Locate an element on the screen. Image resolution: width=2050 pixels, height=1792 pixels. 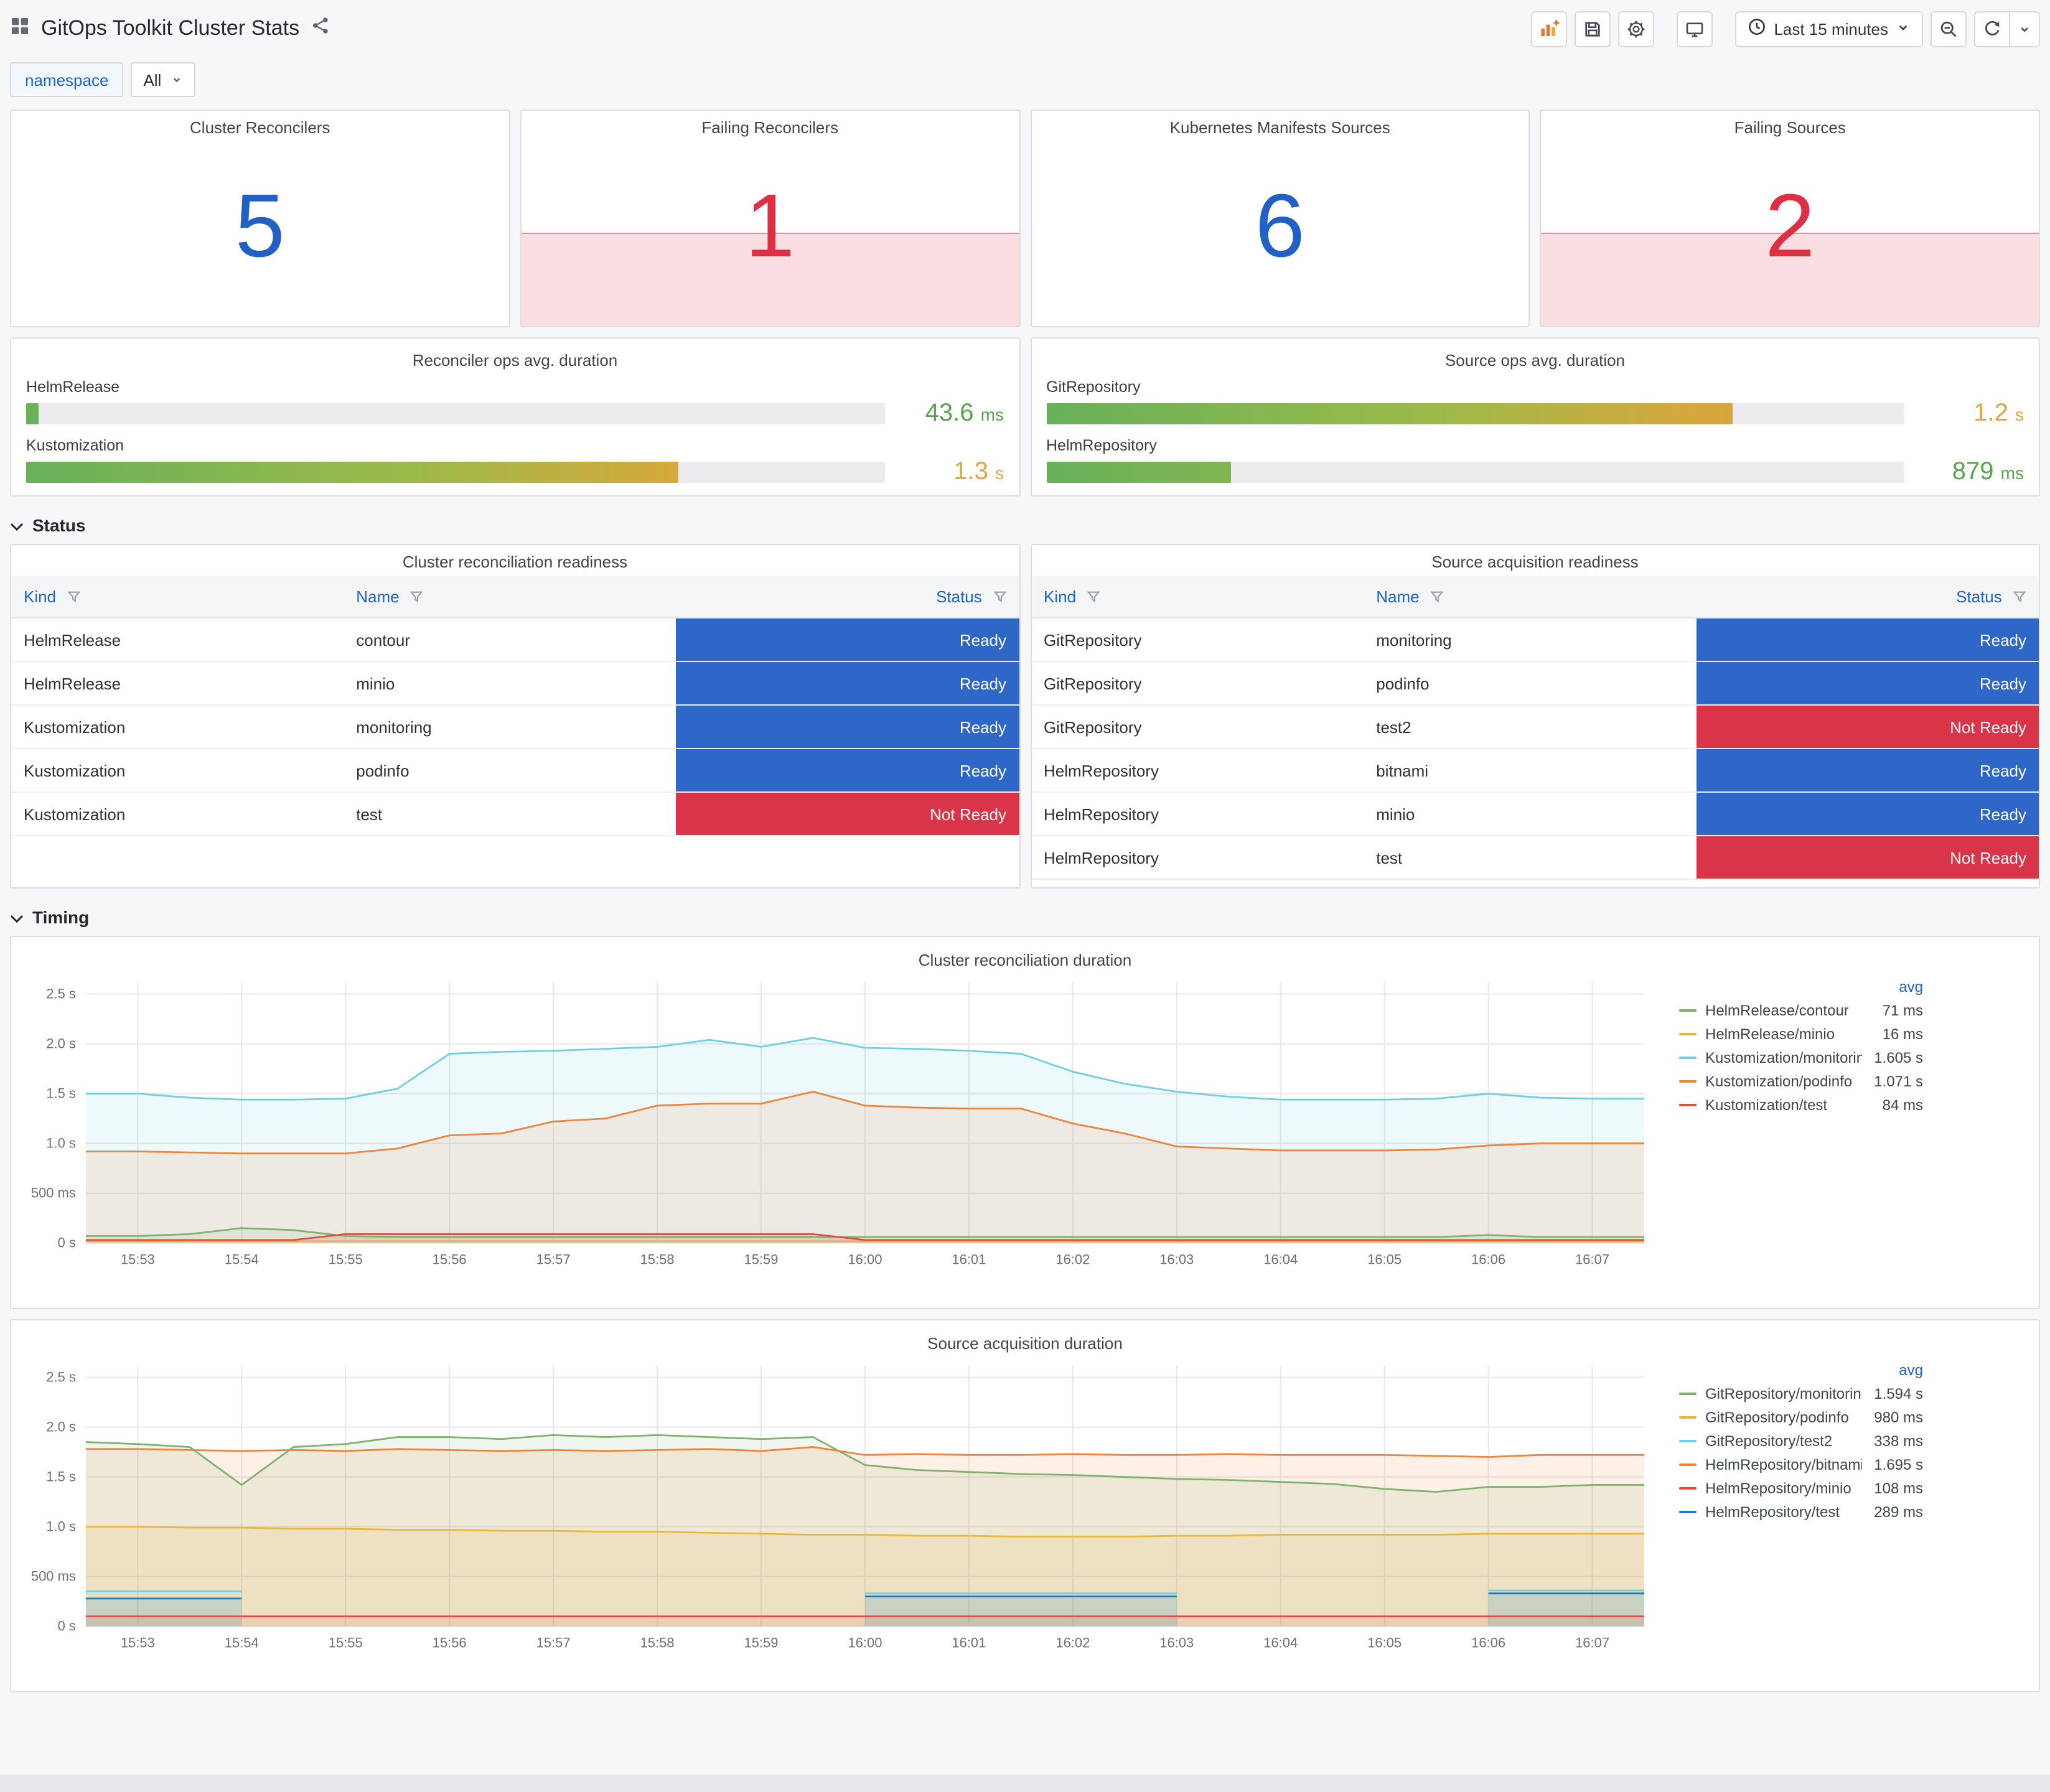
section-title: Status is located at coordinates (59, 525).